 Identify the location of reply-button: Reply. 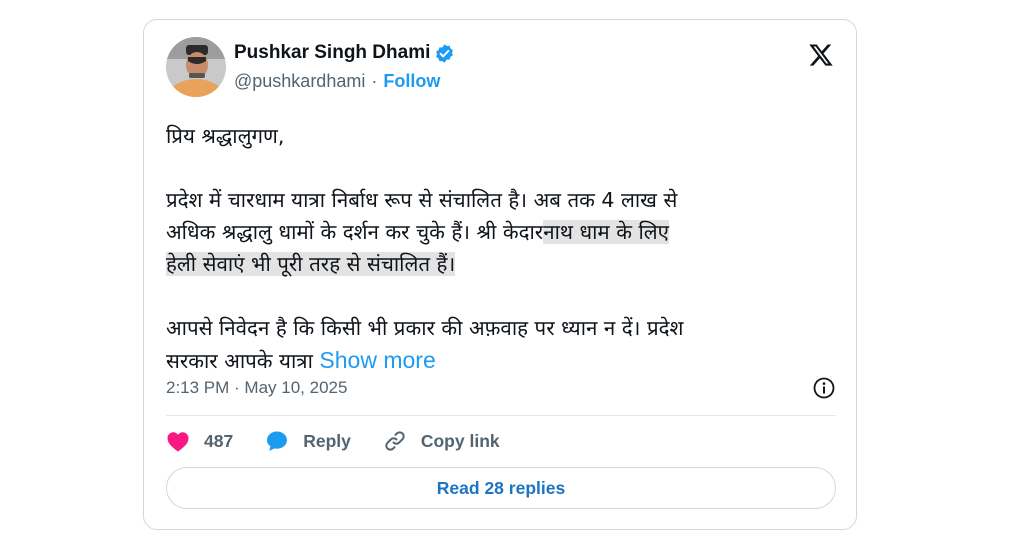
(308, 441).